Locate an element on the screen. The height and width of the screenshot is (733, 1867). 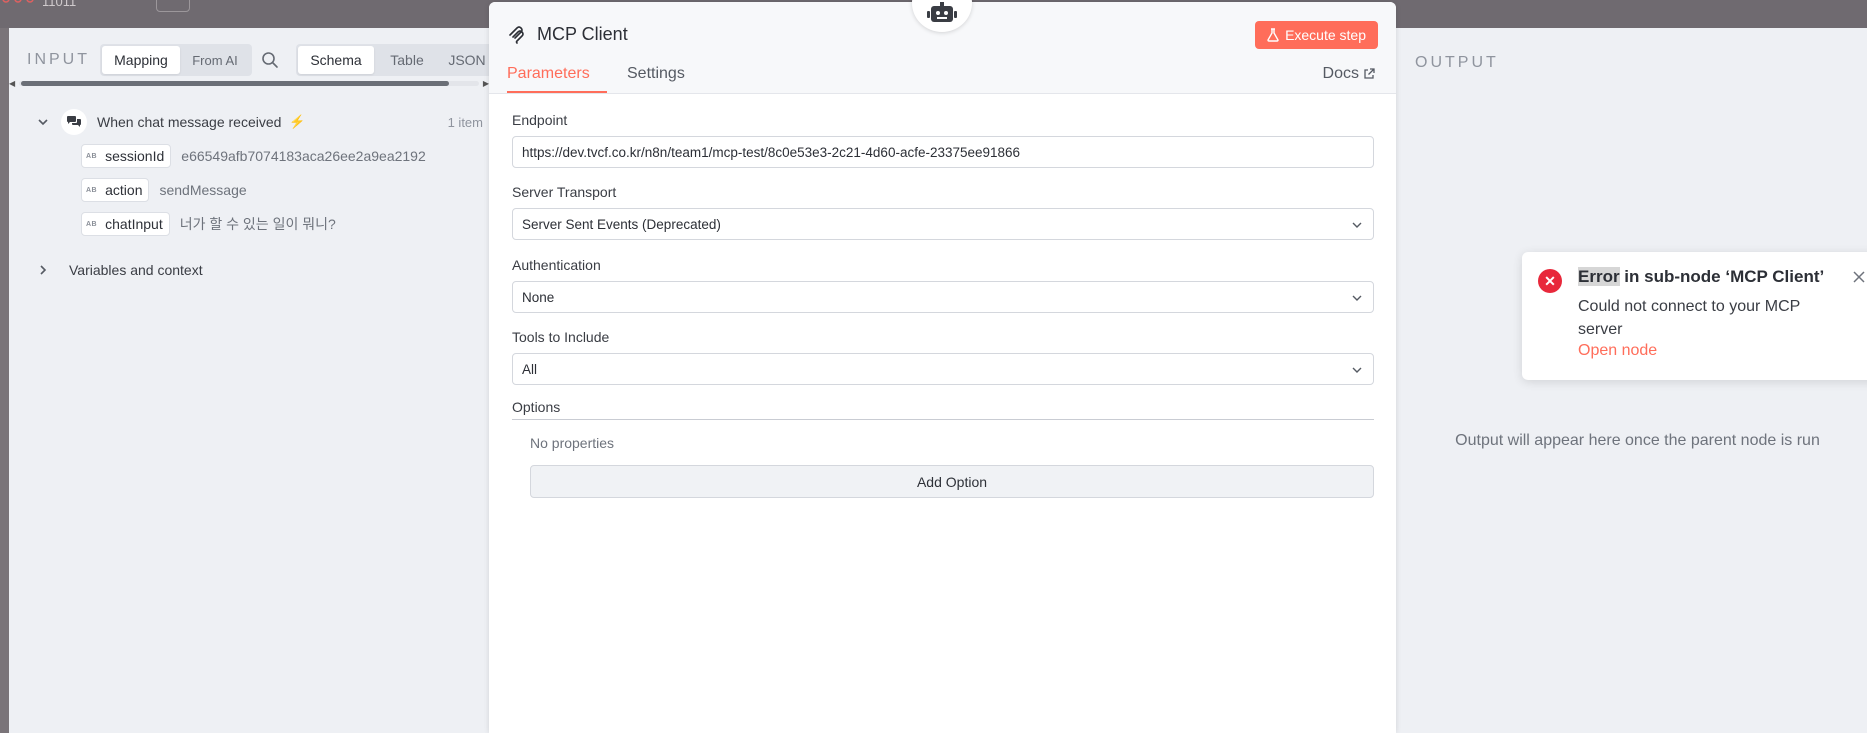
add-option-button: Add Option is located at coordinates (952, 481).